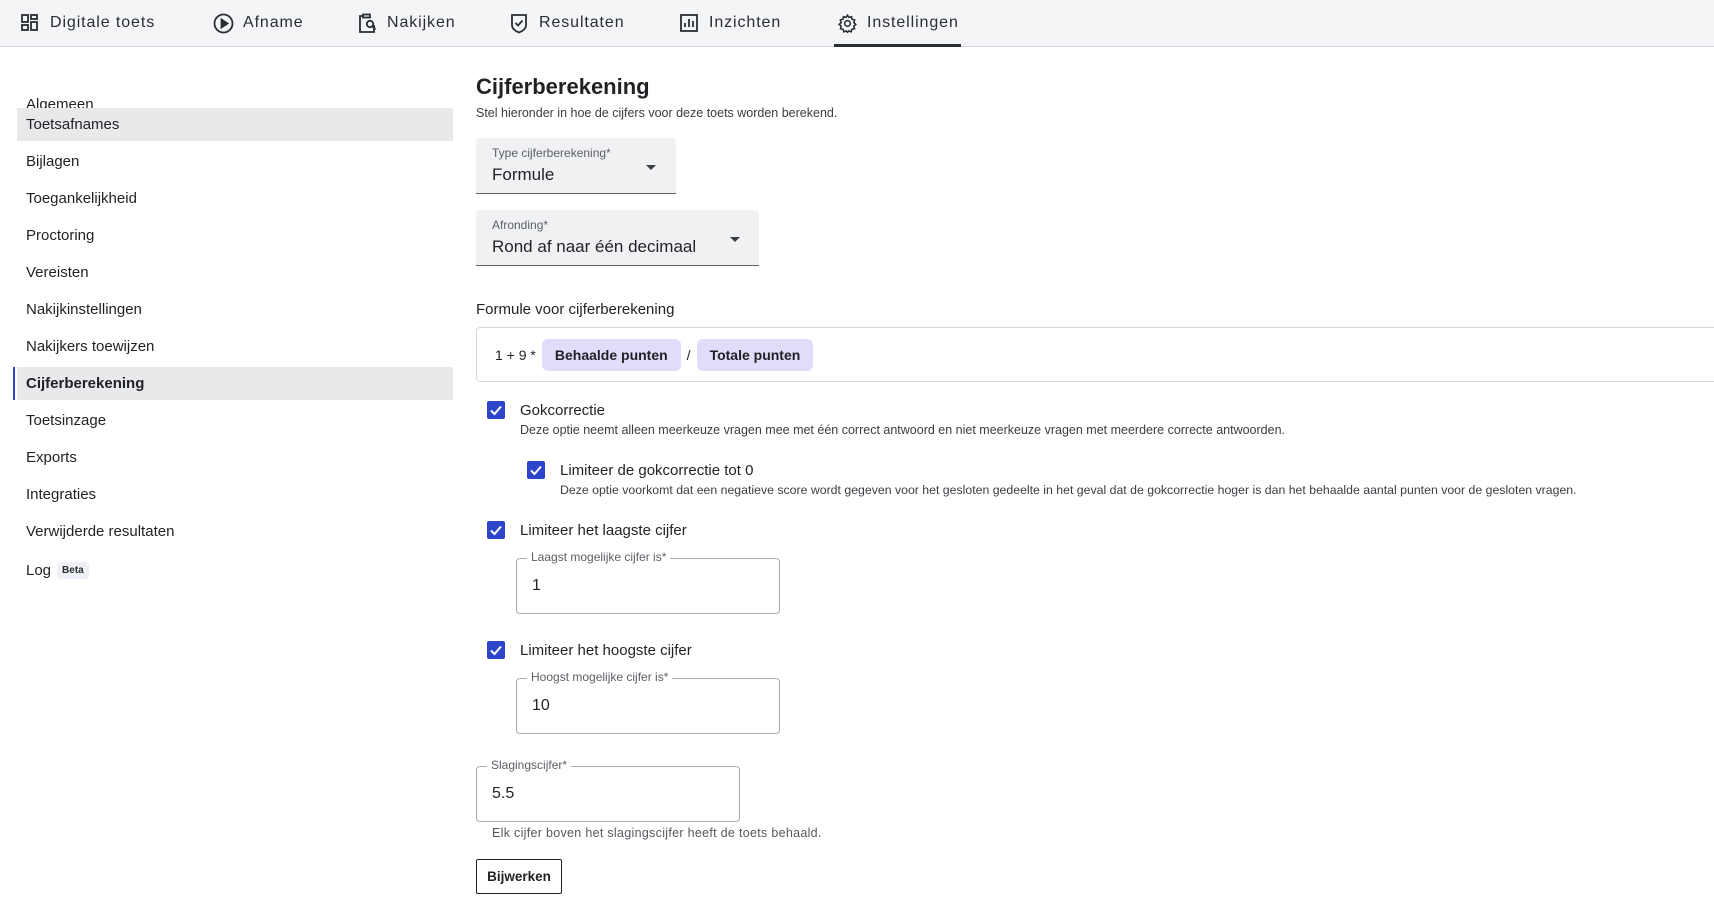 Image resolution: width=1714 pixels, height=906 pixels. I want to click on sidebar-item-exports: Exports, so click(235, 457).